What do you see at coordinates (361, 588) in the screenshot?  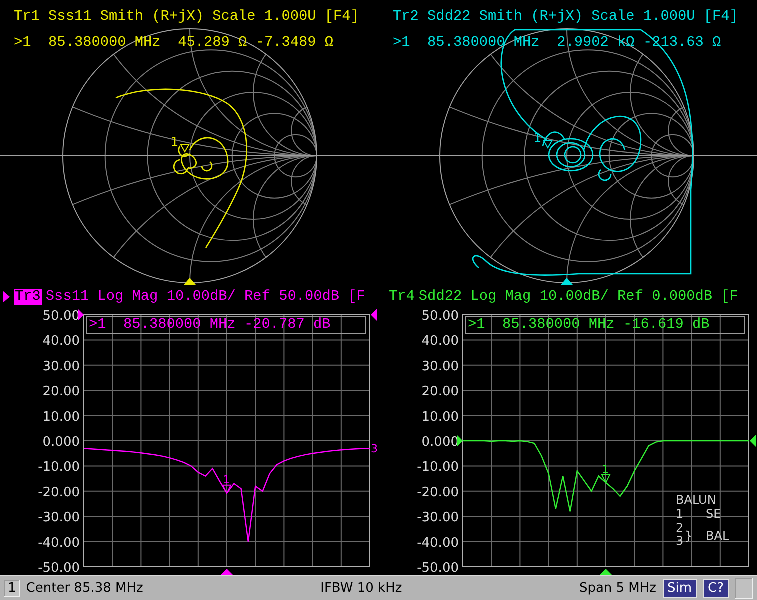 I see `ifbw-label: IFBW 10 kHz` at bounding box center [361, 588].